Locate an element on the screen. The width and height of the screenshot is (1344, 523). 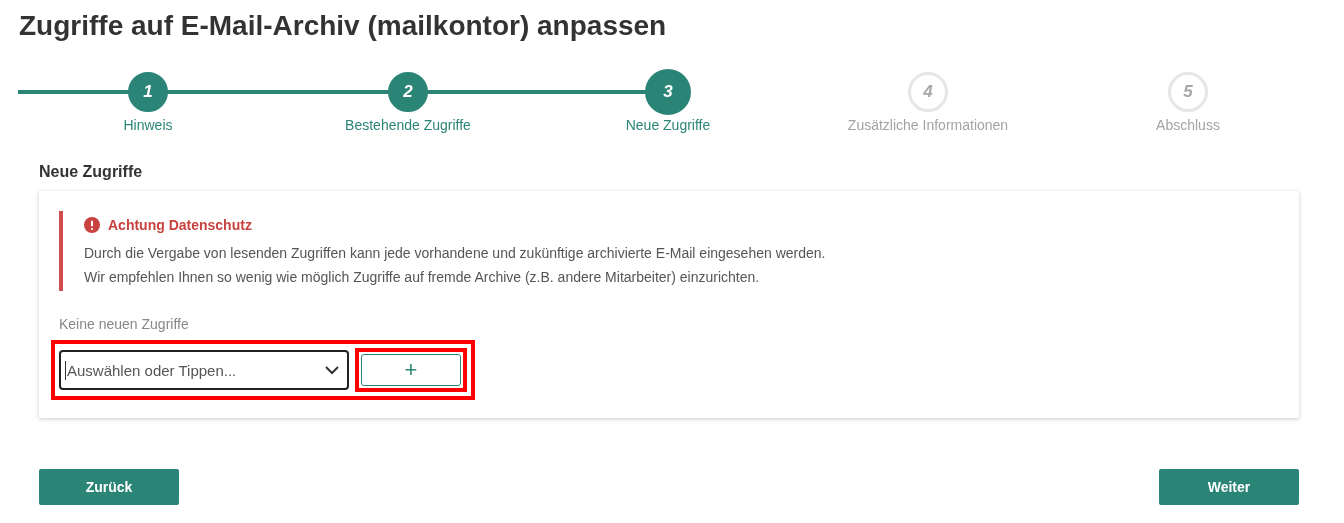
page-title: Zugriffe auf E-Mail-Archiv (mailkontor) anpassen is located at coordinates (343, 26).